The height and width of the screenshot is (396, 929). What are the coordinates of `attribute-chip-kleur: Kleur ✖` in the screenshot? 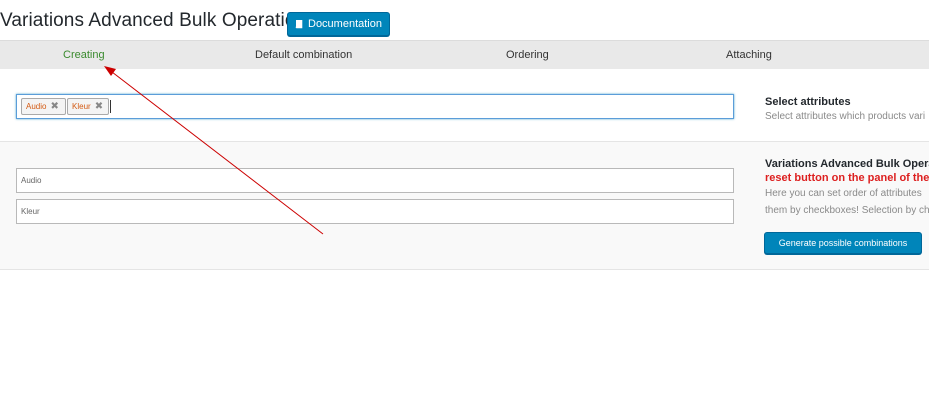 It's located at (88, 106).